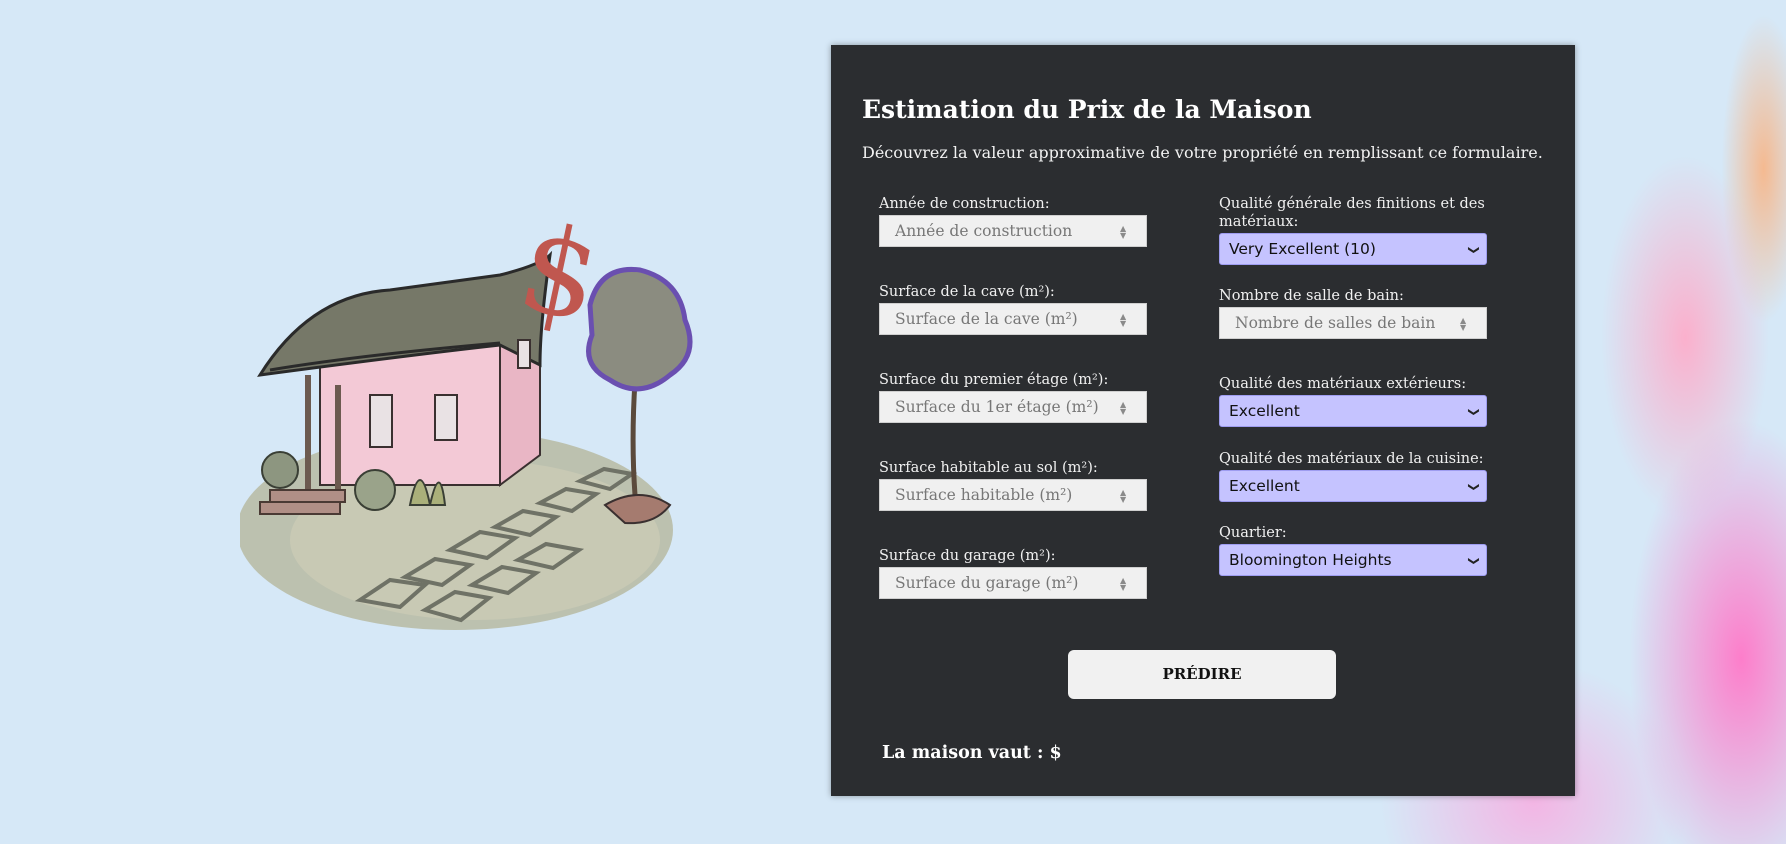 Image resolution: width=1786 pixels, height=844 pixels. I want to click on neighborhood-label: Quartier:, so click(1253, 533).